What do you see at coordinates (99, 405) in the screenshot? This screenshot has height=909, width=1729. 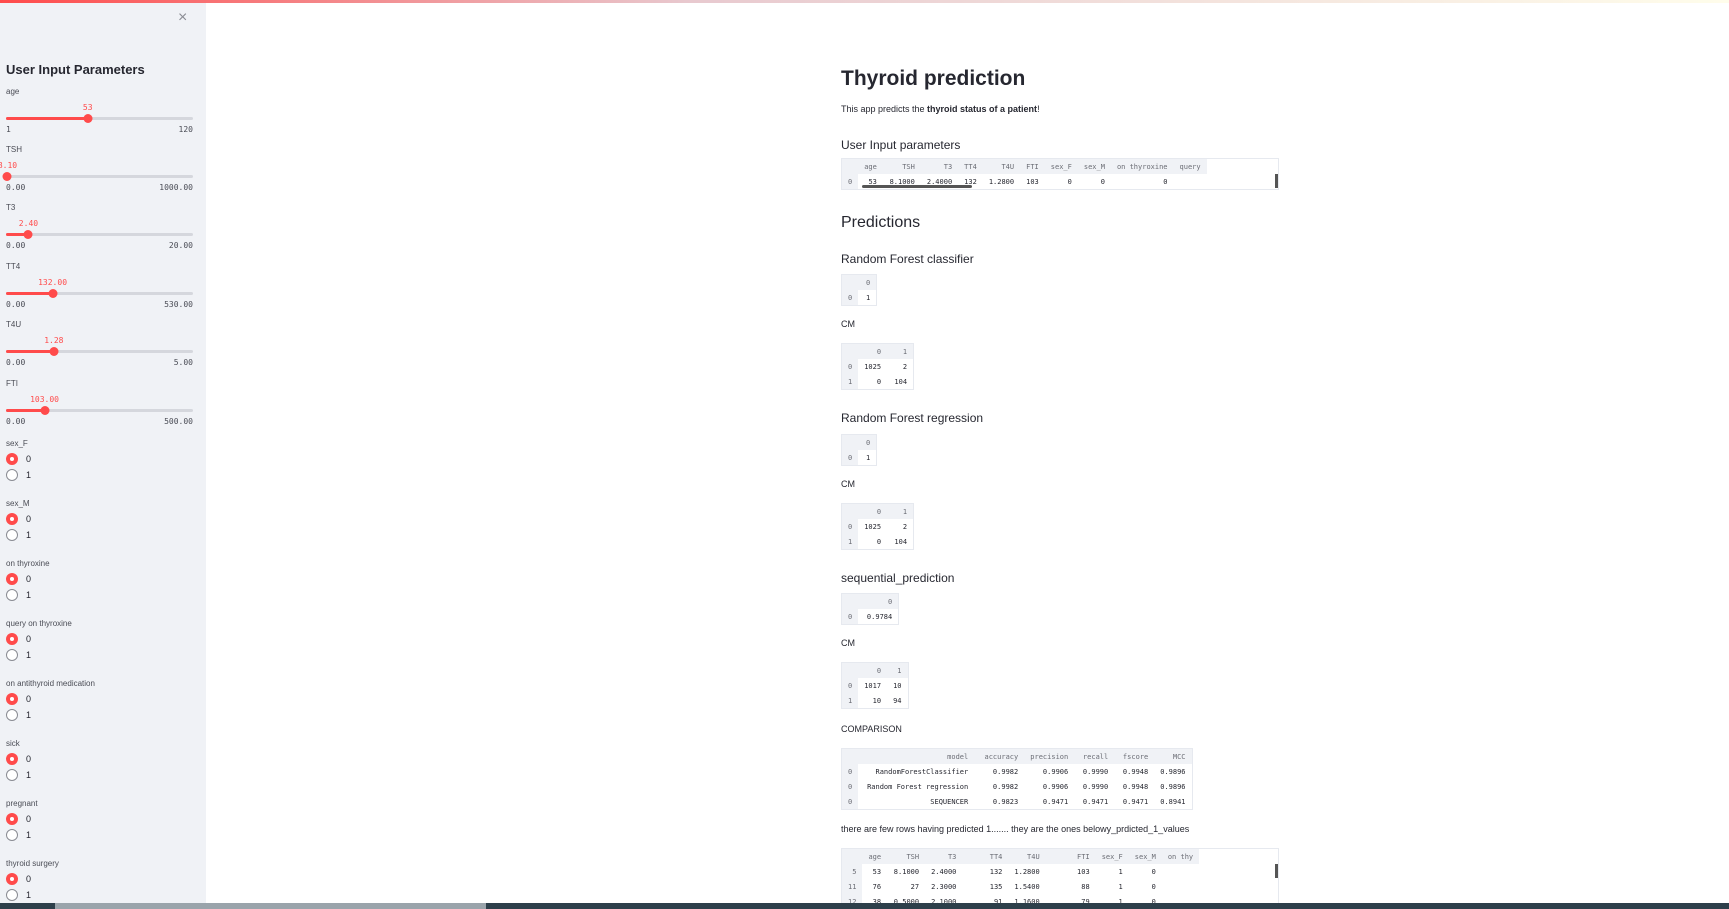 I see `slider-5: FTI 103.00 0.00 500.00` at bounding box center [99, 405].